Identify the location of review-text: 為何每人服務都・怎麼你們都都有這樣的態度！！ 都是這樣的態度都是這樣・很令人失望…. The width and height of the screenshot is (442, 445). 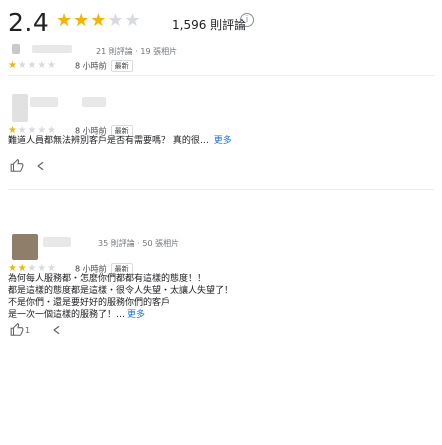
(213, 297).